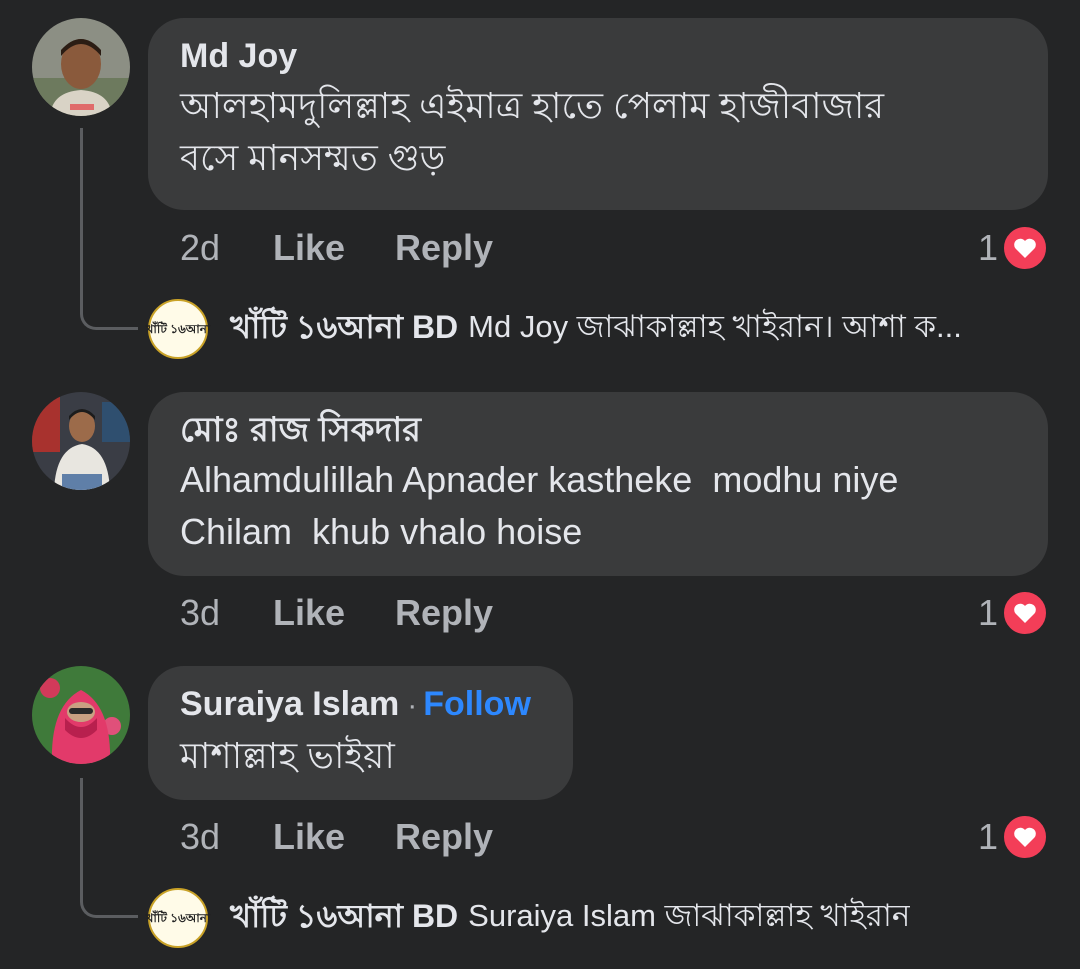 This screenshot has width=1080, height=969. What do you see at coordinates (598, 56) in the screenshot?
I see `comment-author: Md Joy` at bounding box center [598, 56].